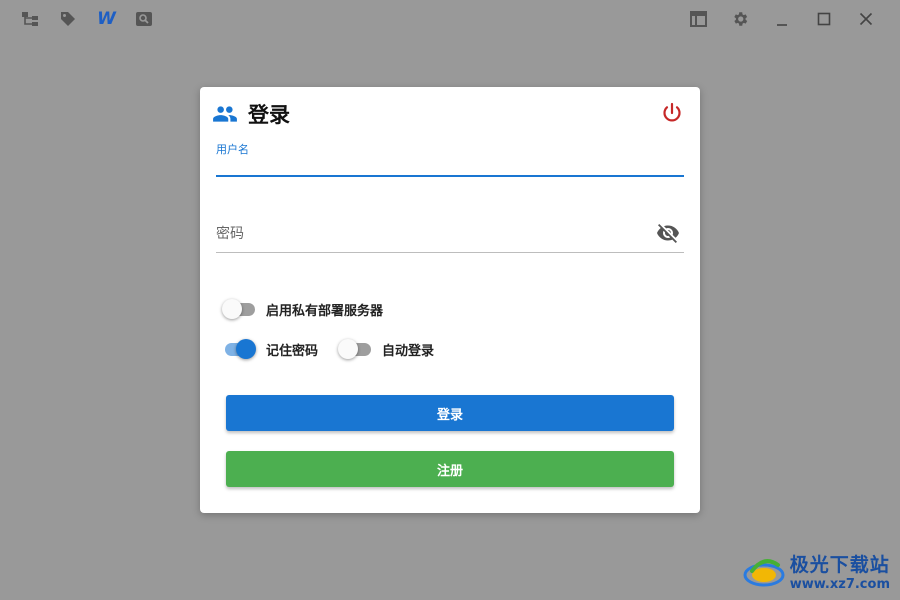 This screenshot has height=600, width=900. I want to click on tag-icon, so click(68, 19).